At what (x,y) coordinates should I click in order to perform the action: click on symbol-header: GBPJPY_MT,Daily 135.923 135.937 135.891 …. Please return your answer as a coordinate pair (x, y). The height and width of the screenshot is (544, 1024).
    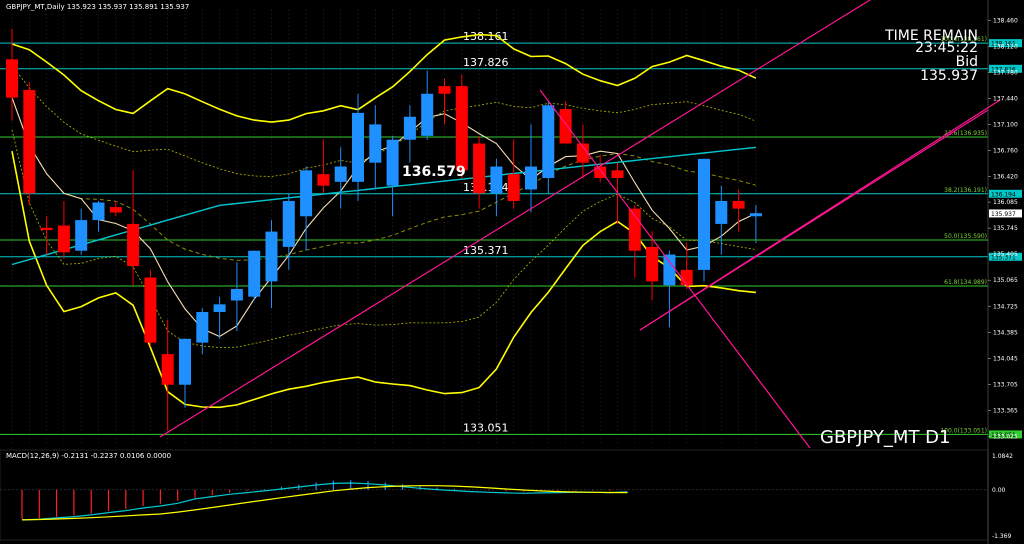
    Looking at the image, I should click on (97, 7).